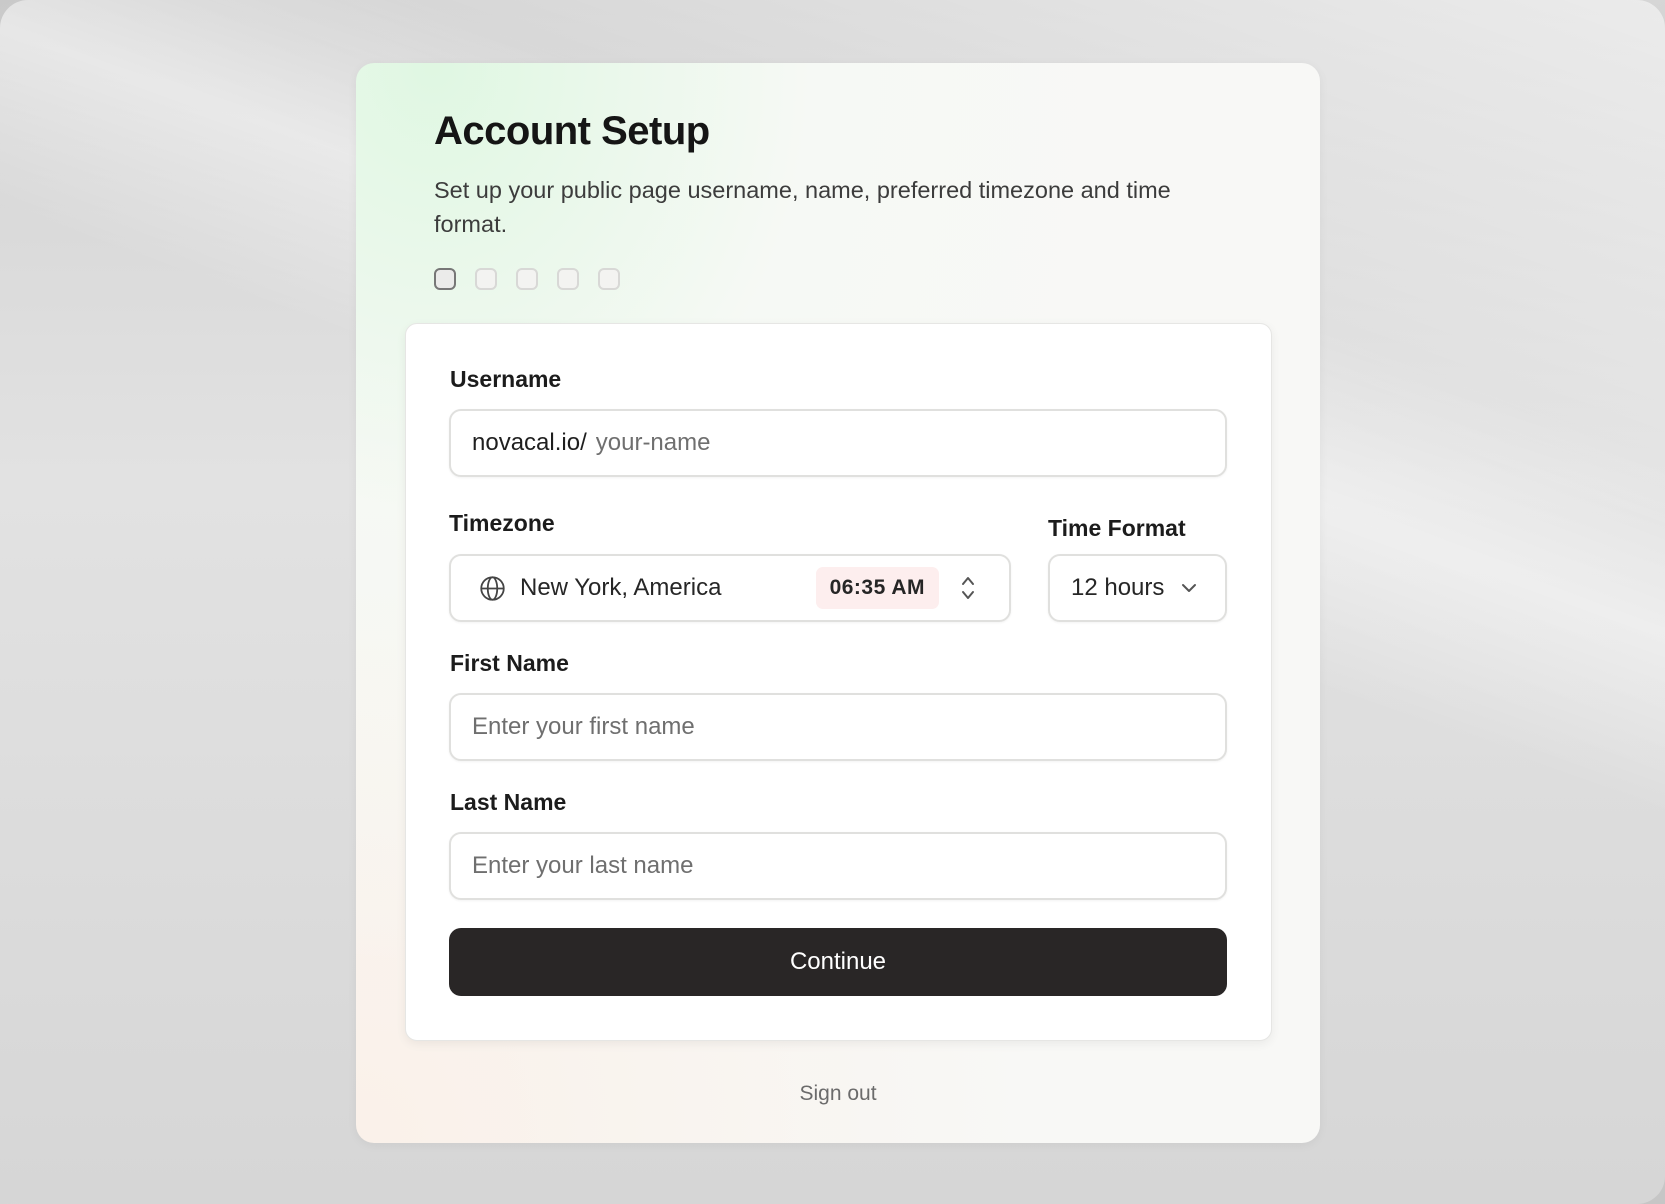  I want to click on step-5-indicator, so click(609, 279).